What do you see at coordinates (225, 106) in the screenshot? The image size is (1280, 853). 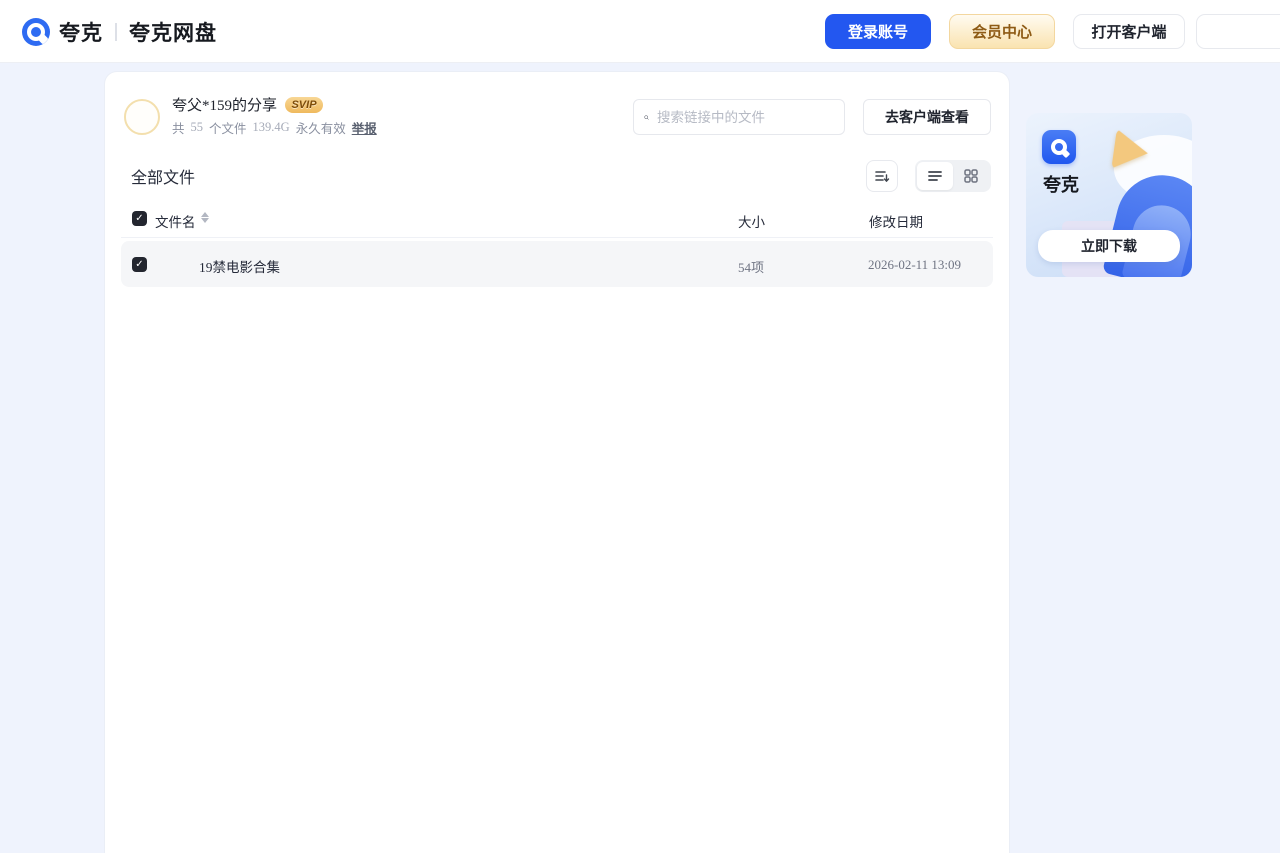 I see `share-title: 夸父*159的分享` at bounding box center [225, 106].